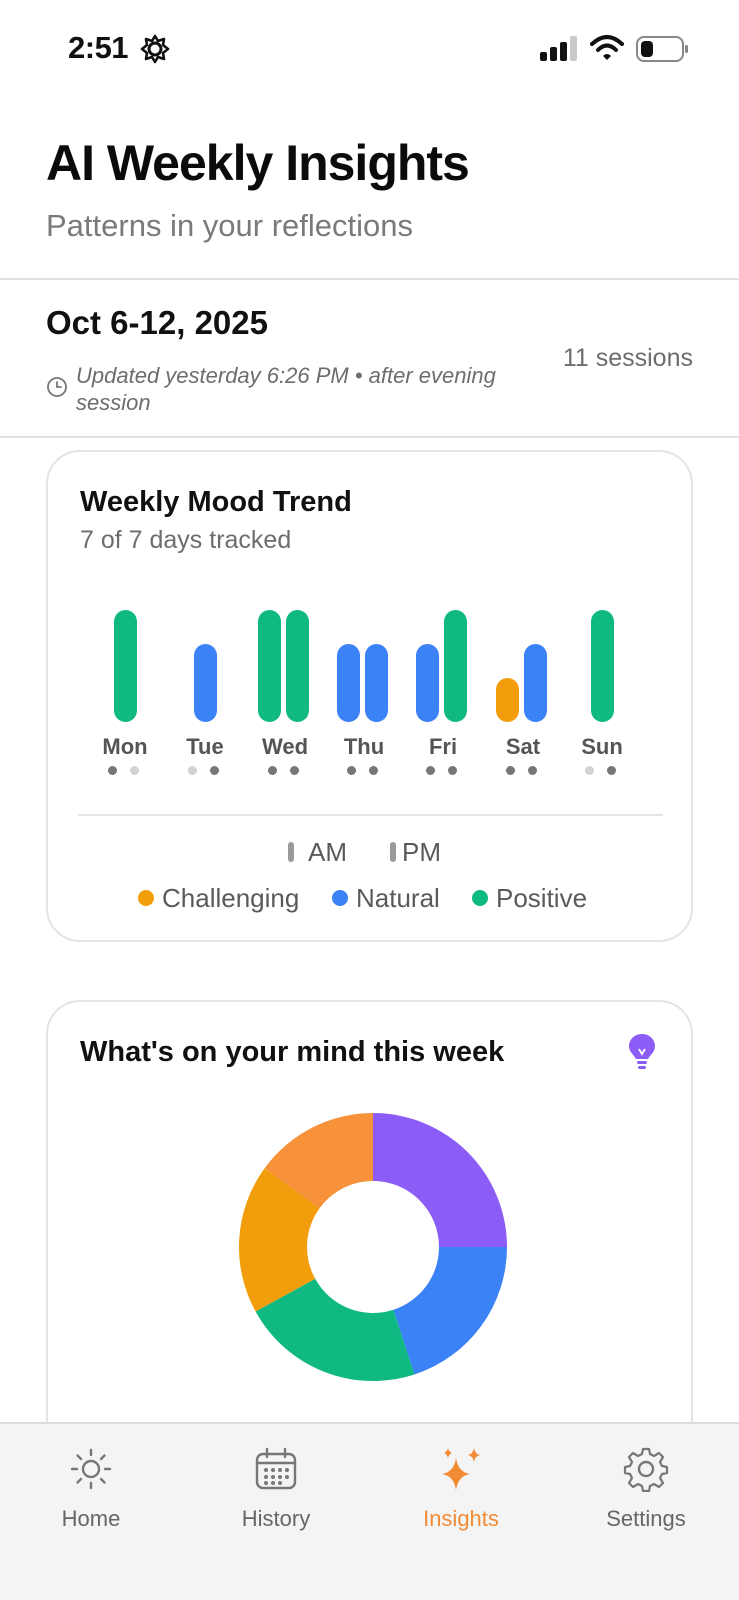  I want to click on session-dot-tue-am, so click(192, 770).